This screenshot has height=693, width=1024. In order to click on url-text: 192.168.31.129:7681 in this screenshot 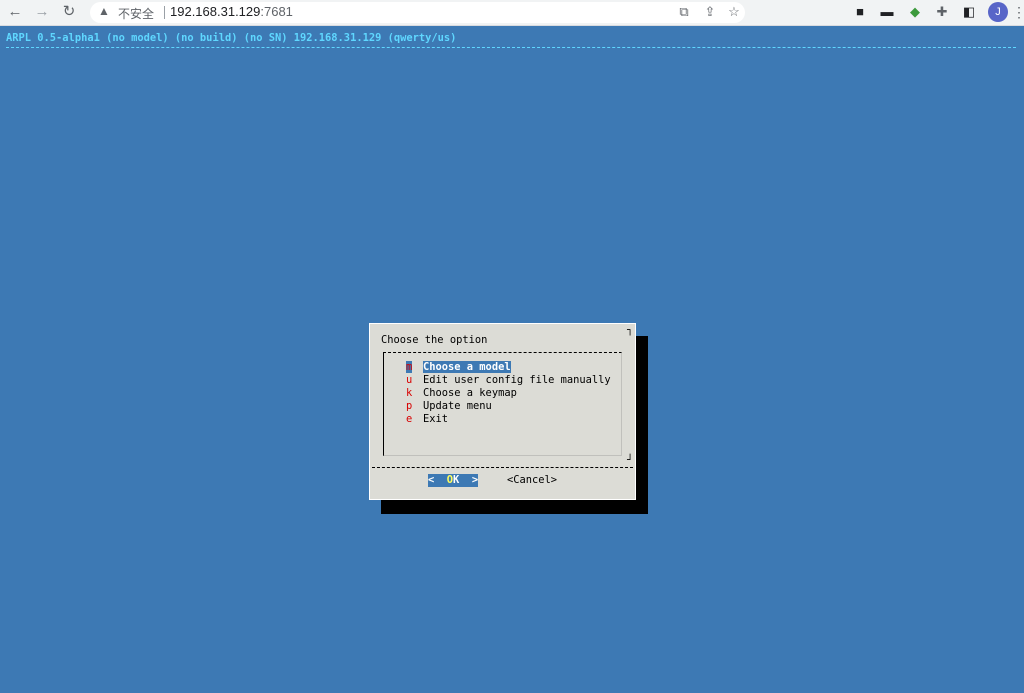, I will do `click(231, 11)`.